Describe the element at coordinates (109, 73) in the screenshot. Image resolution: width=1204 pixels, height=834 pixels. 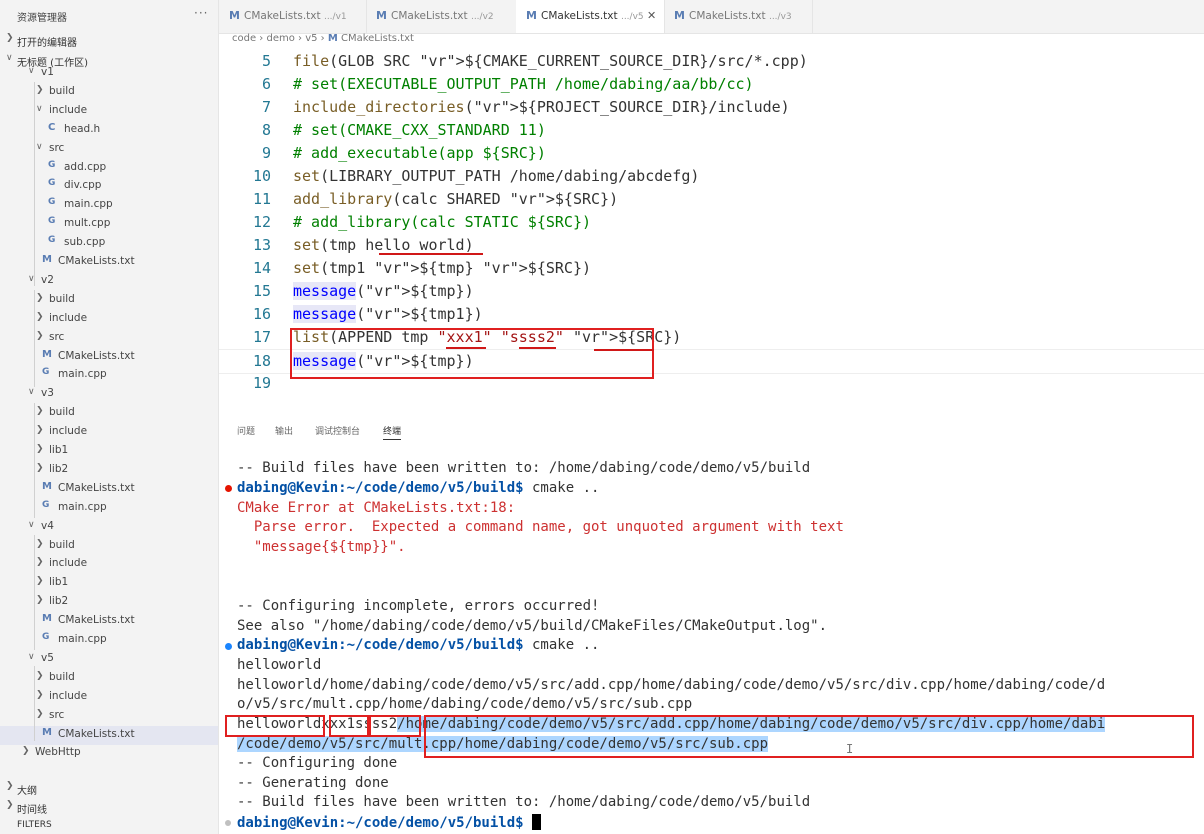
I see `tree-item-v1: ∨ v1` at that location.